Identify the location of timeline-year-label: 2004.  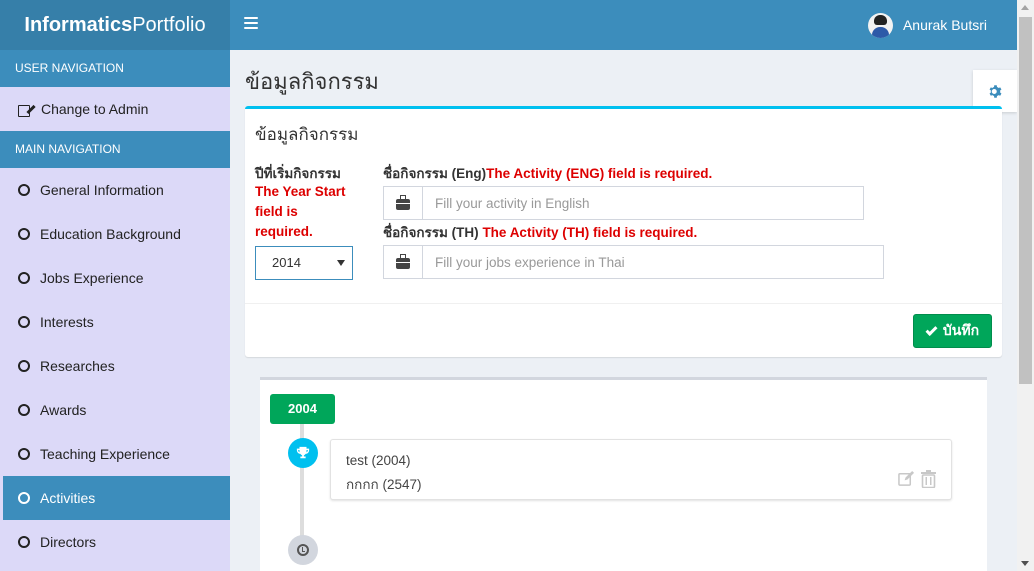
(302, 409).